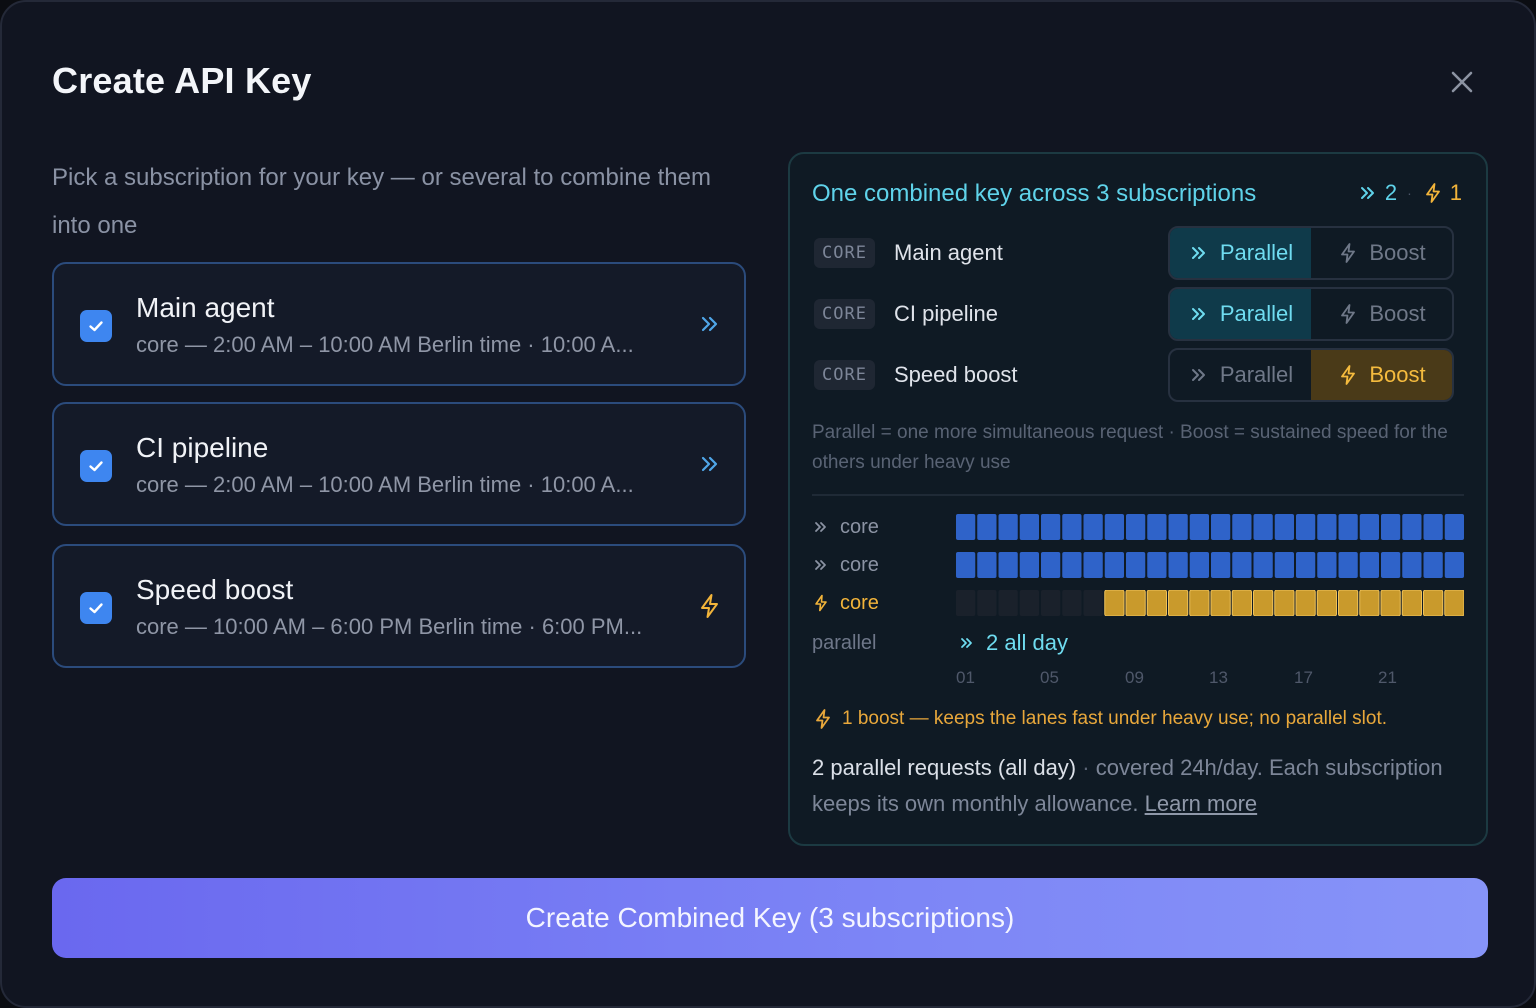 This screenshot has height=1008, width=1536. I want to click on learn-more-link: Learn more, so click(1201, 803).